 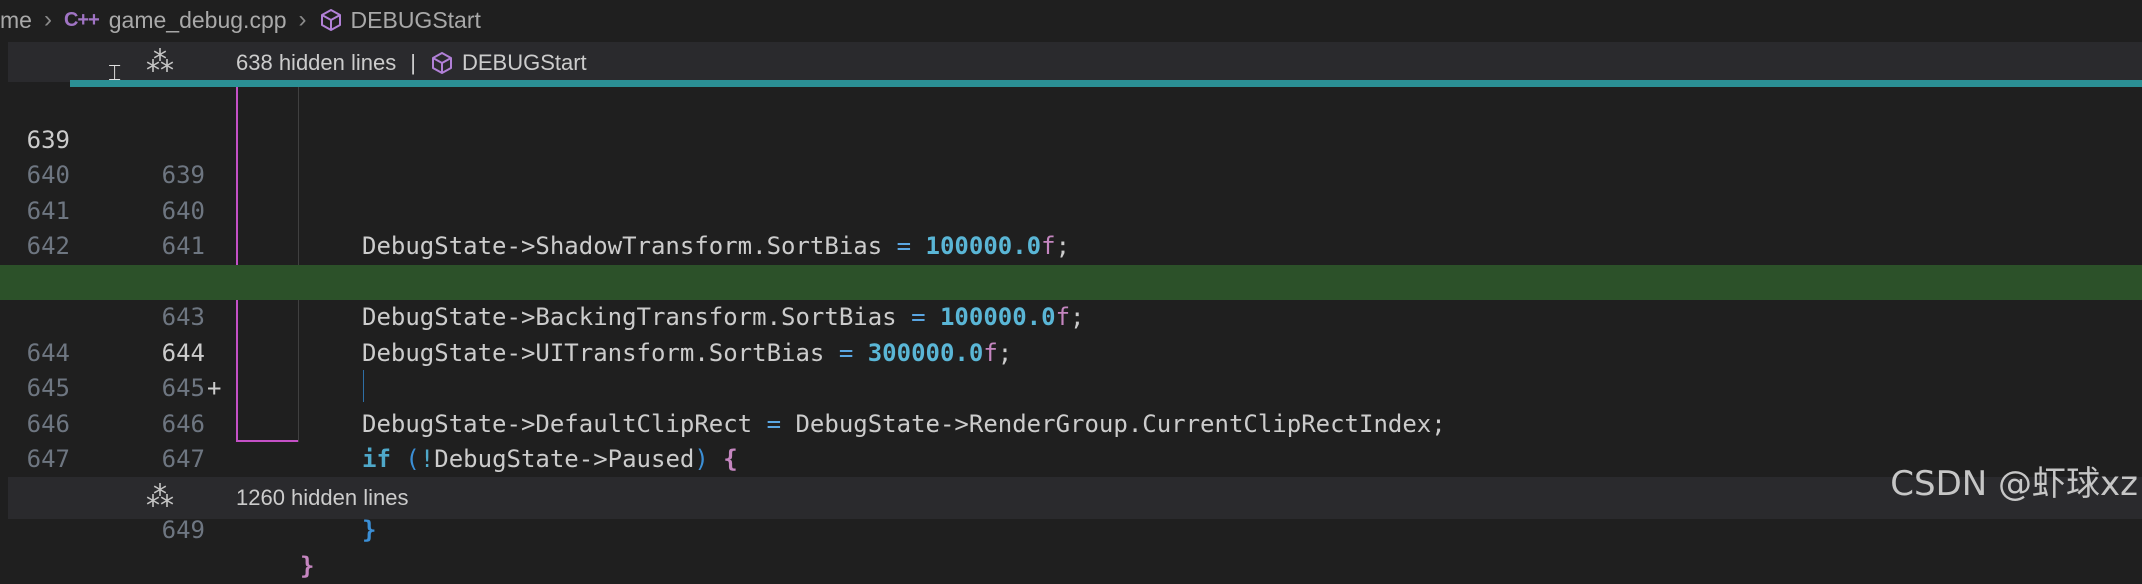 I want to click on block-indent-guide, so click(x=363, y=386).